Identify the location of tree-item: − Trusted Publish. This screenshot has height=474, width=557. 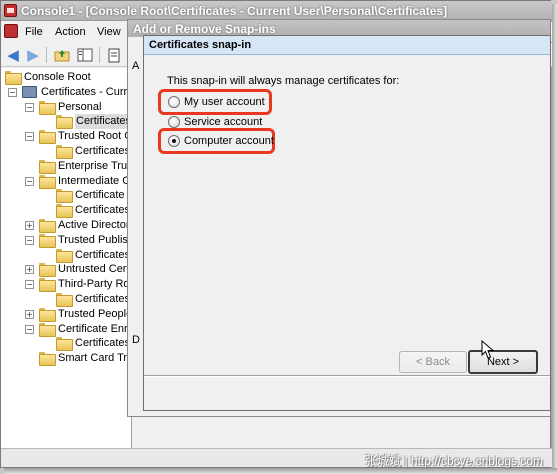
(66, 240).